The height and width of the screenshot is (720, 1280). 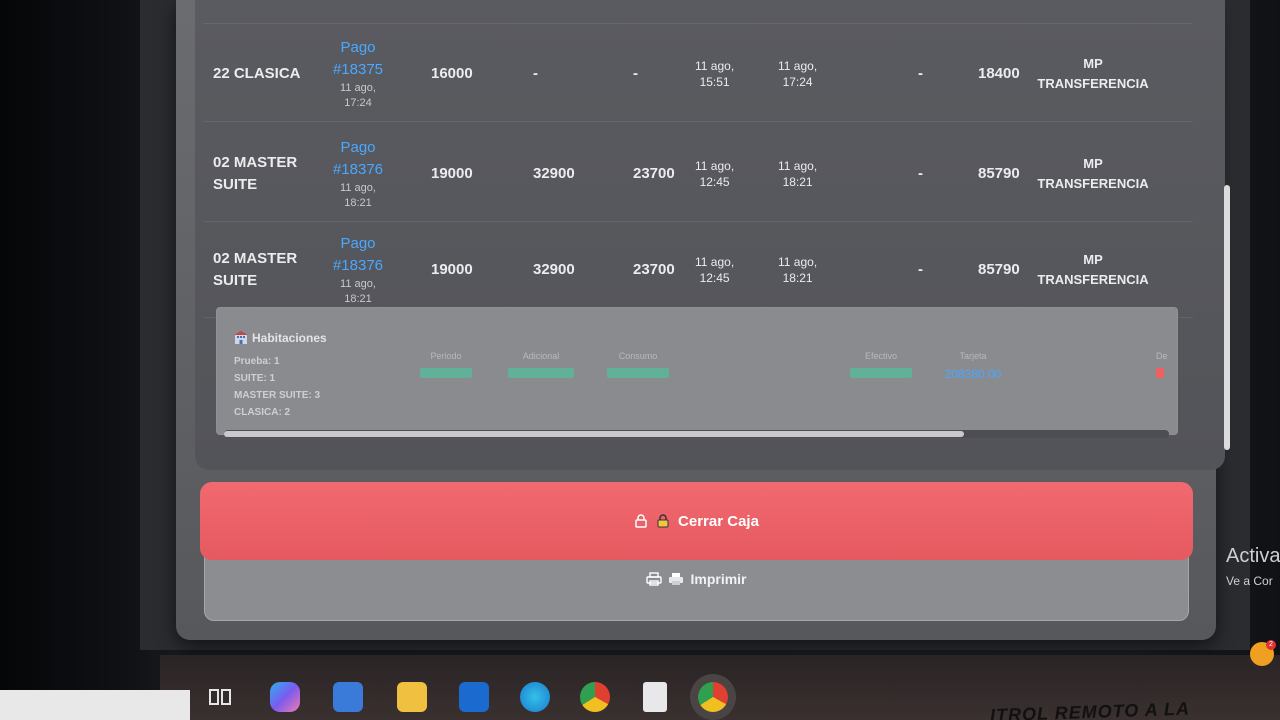 I want to click on scrollbar-thumb, so click(x=594, y=434).